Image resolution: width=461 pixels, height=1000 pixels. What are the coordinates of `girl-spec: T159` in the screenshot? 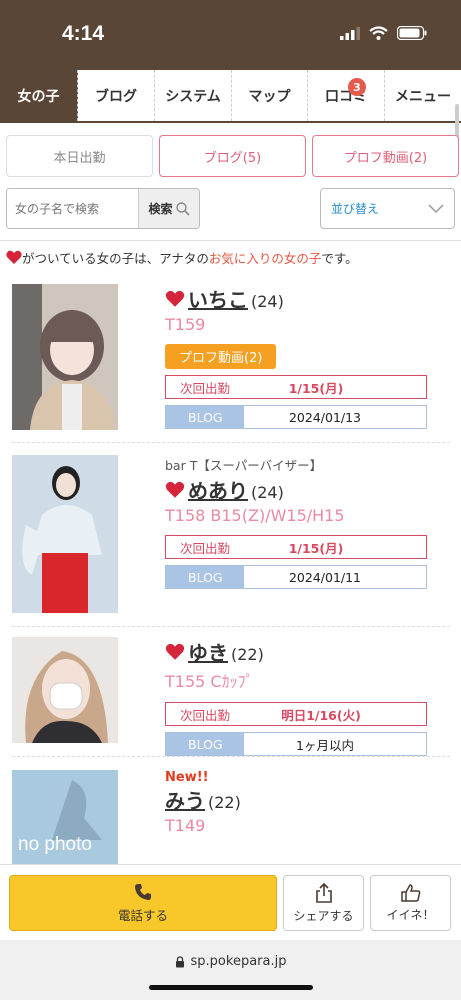 It's located at (185, 324).